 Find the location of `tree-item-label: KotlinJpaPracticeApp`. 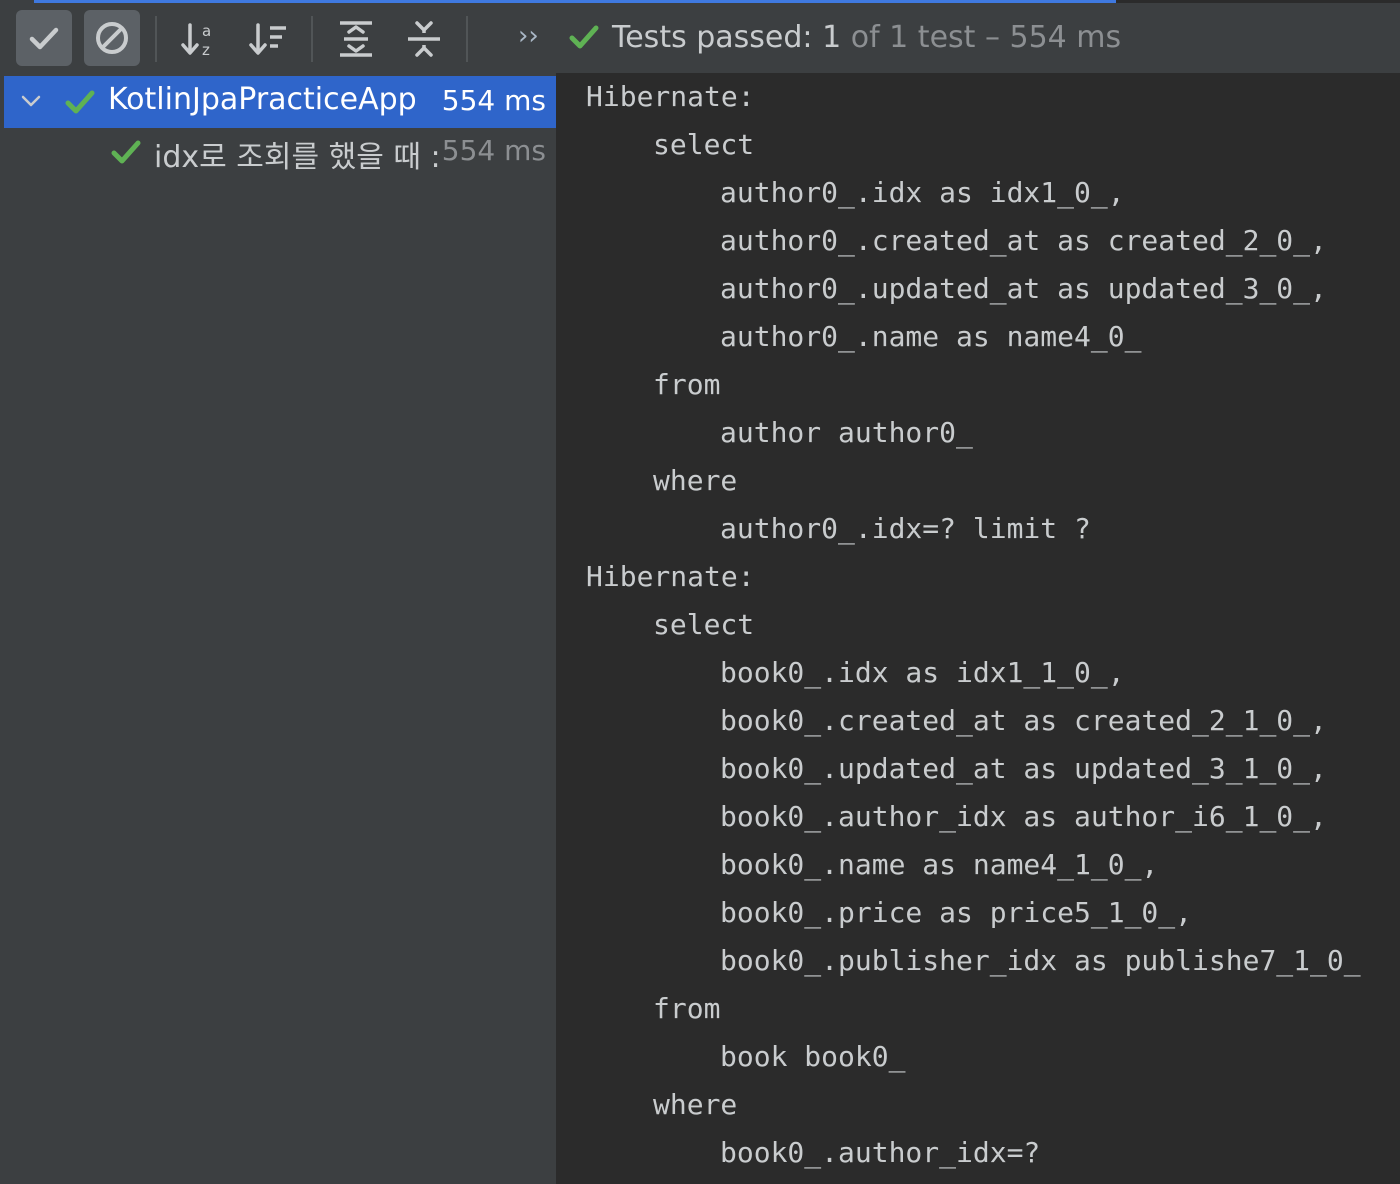

tree-item-label: KotlinJpaPracticeApp is located at coordinates (262, 99).